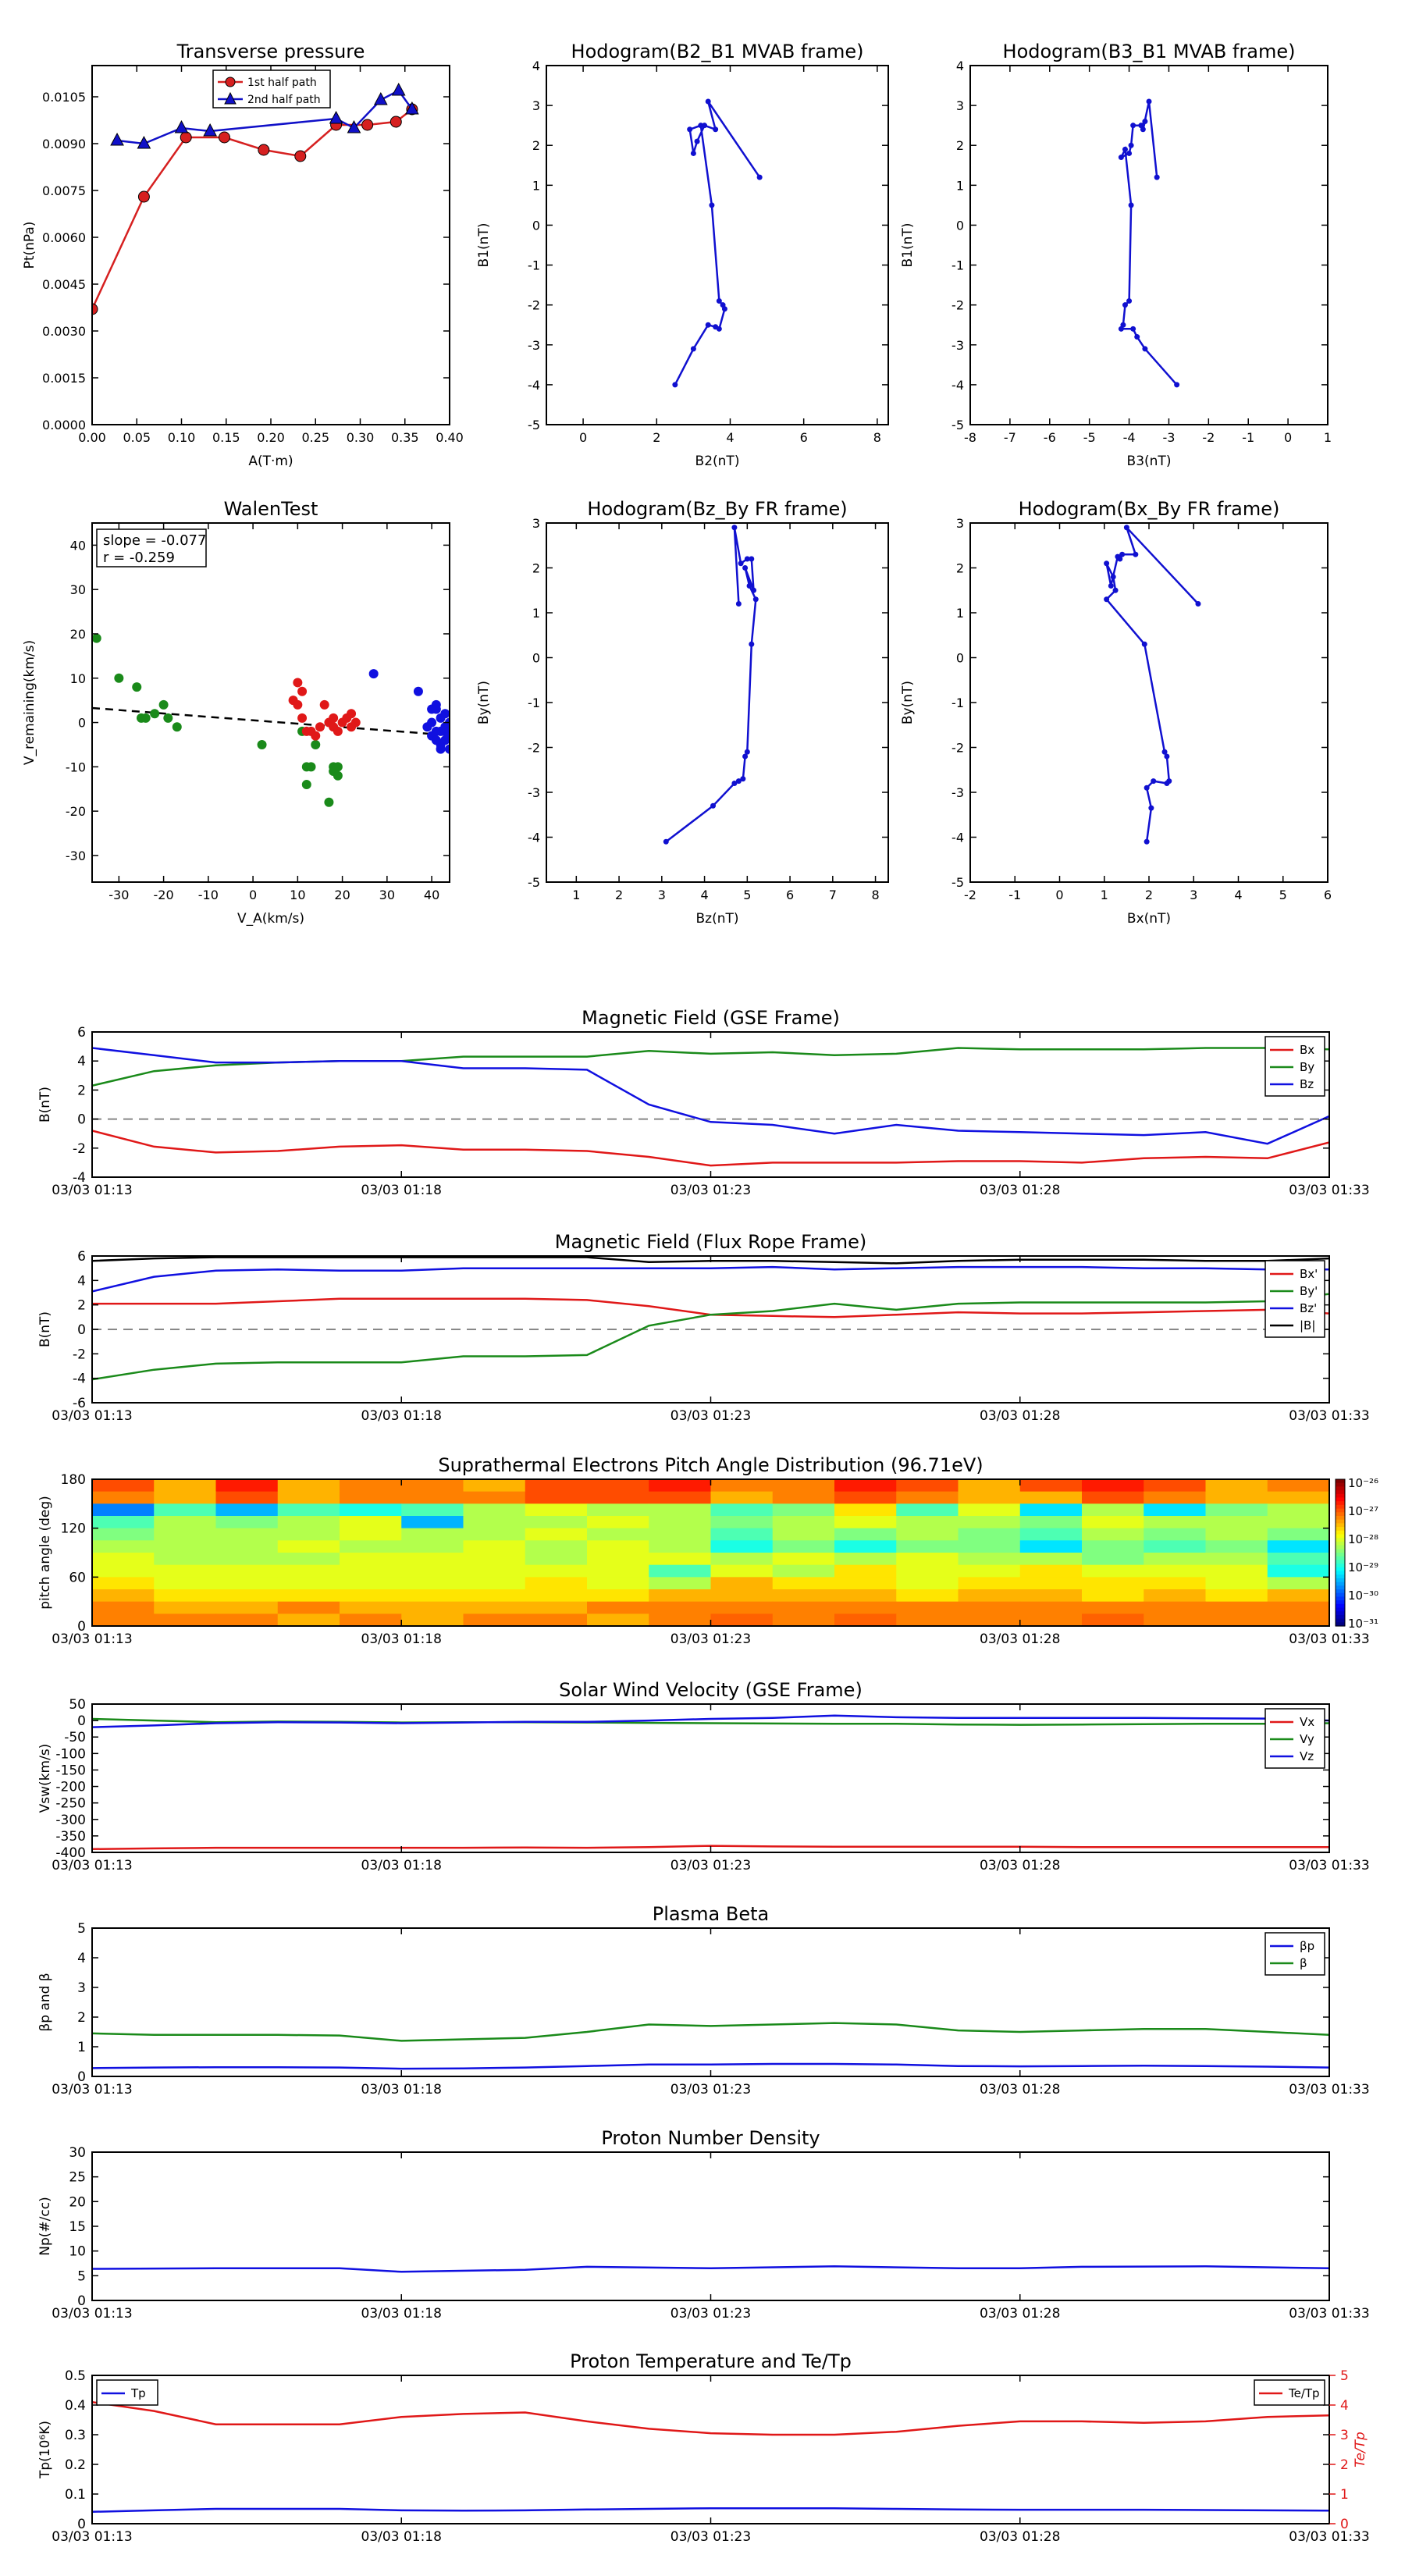  Describe the element at coordinates (711, 1337) in the screenshot. I see `series-line-By'` at that location.